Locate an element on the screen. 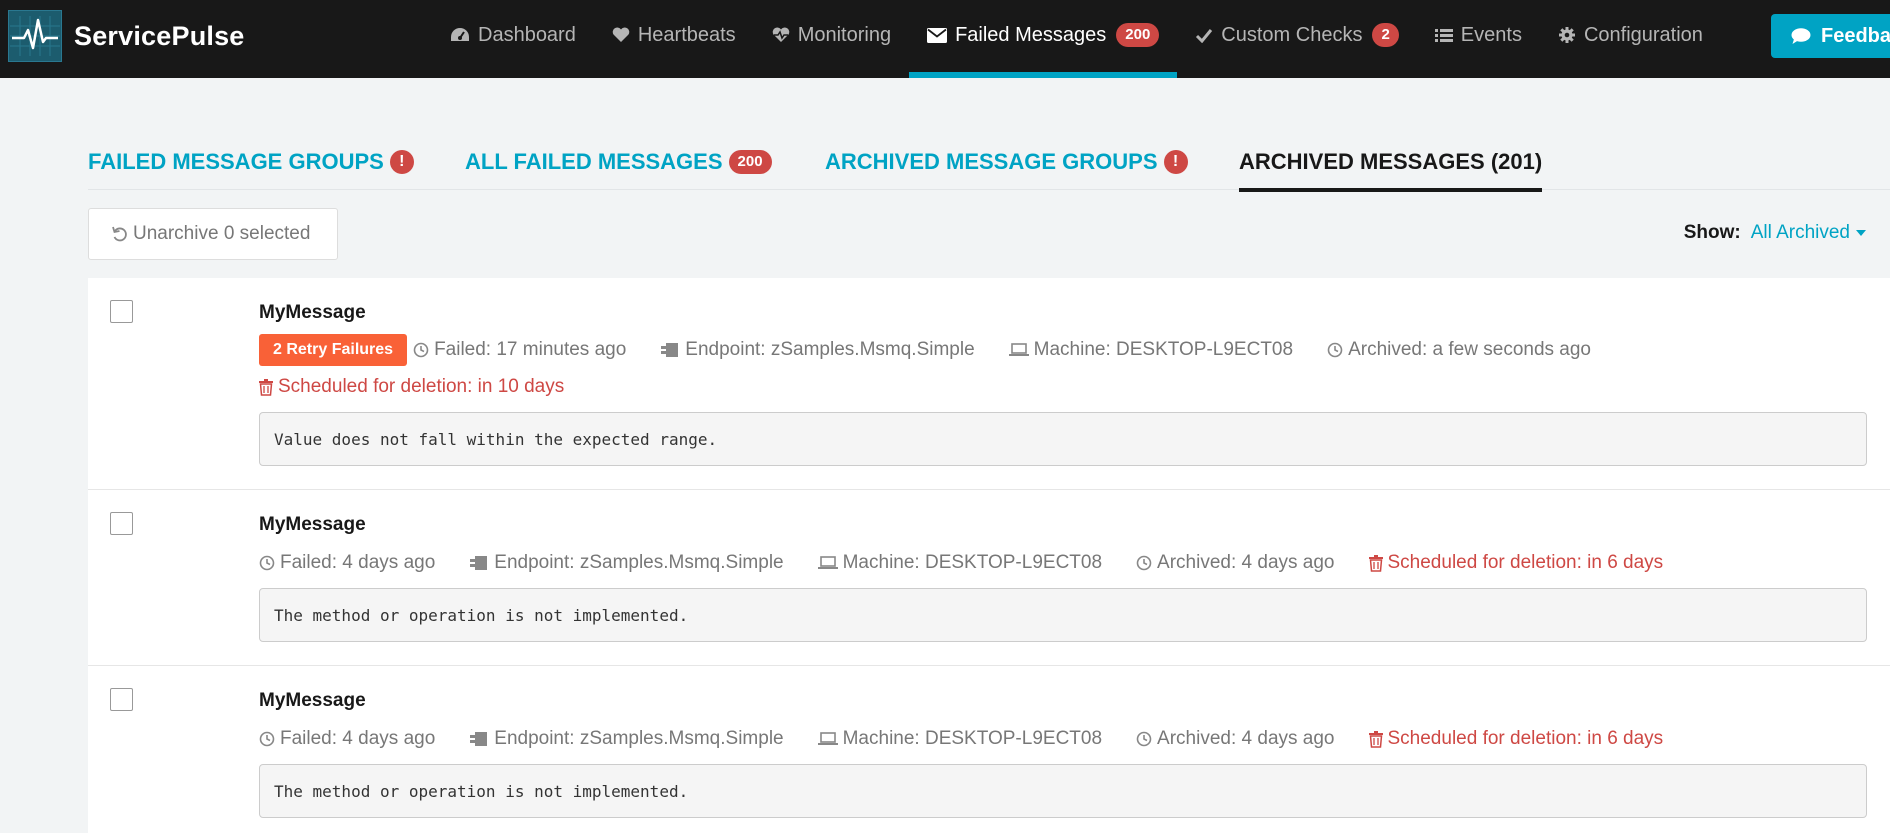  tab-label: ALL FAILED MESSAGES is located at coordinates (594, 161).